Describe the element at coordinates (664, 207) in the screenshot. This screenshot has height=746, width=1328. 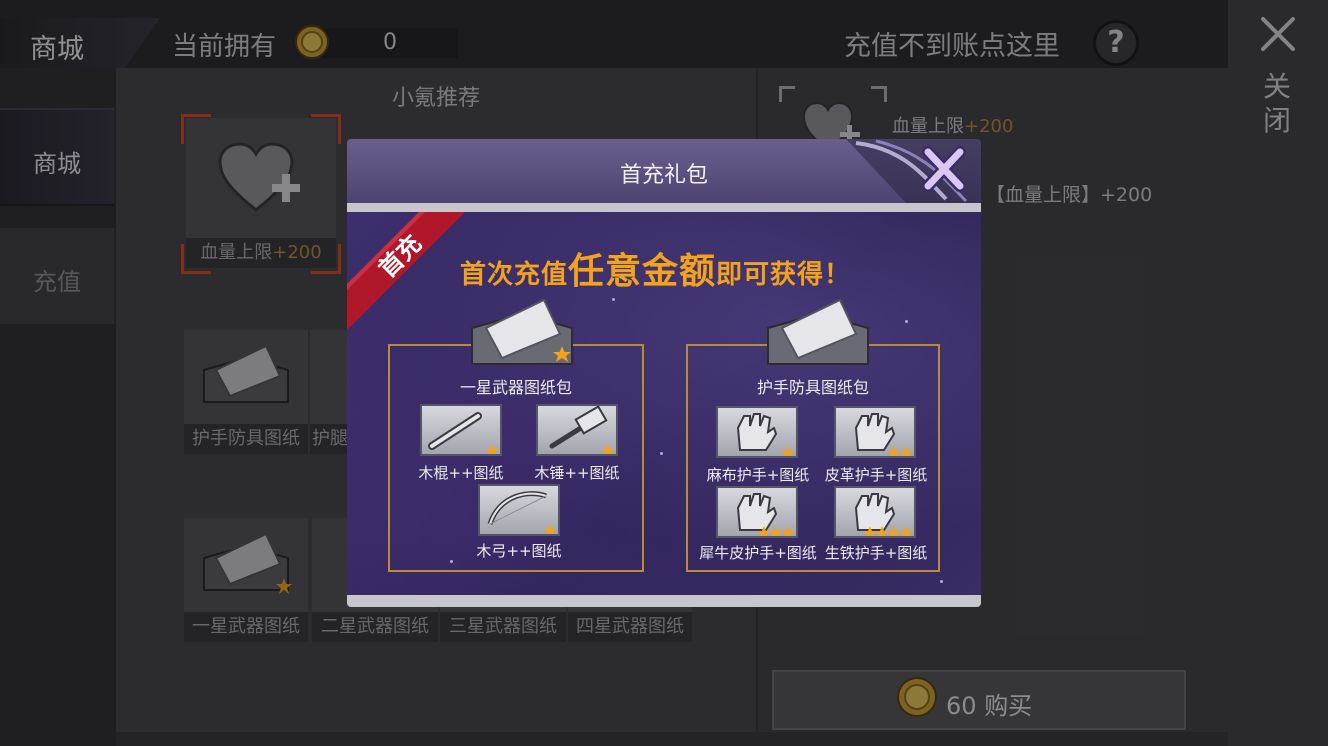
I see `modal-separator` at that location.